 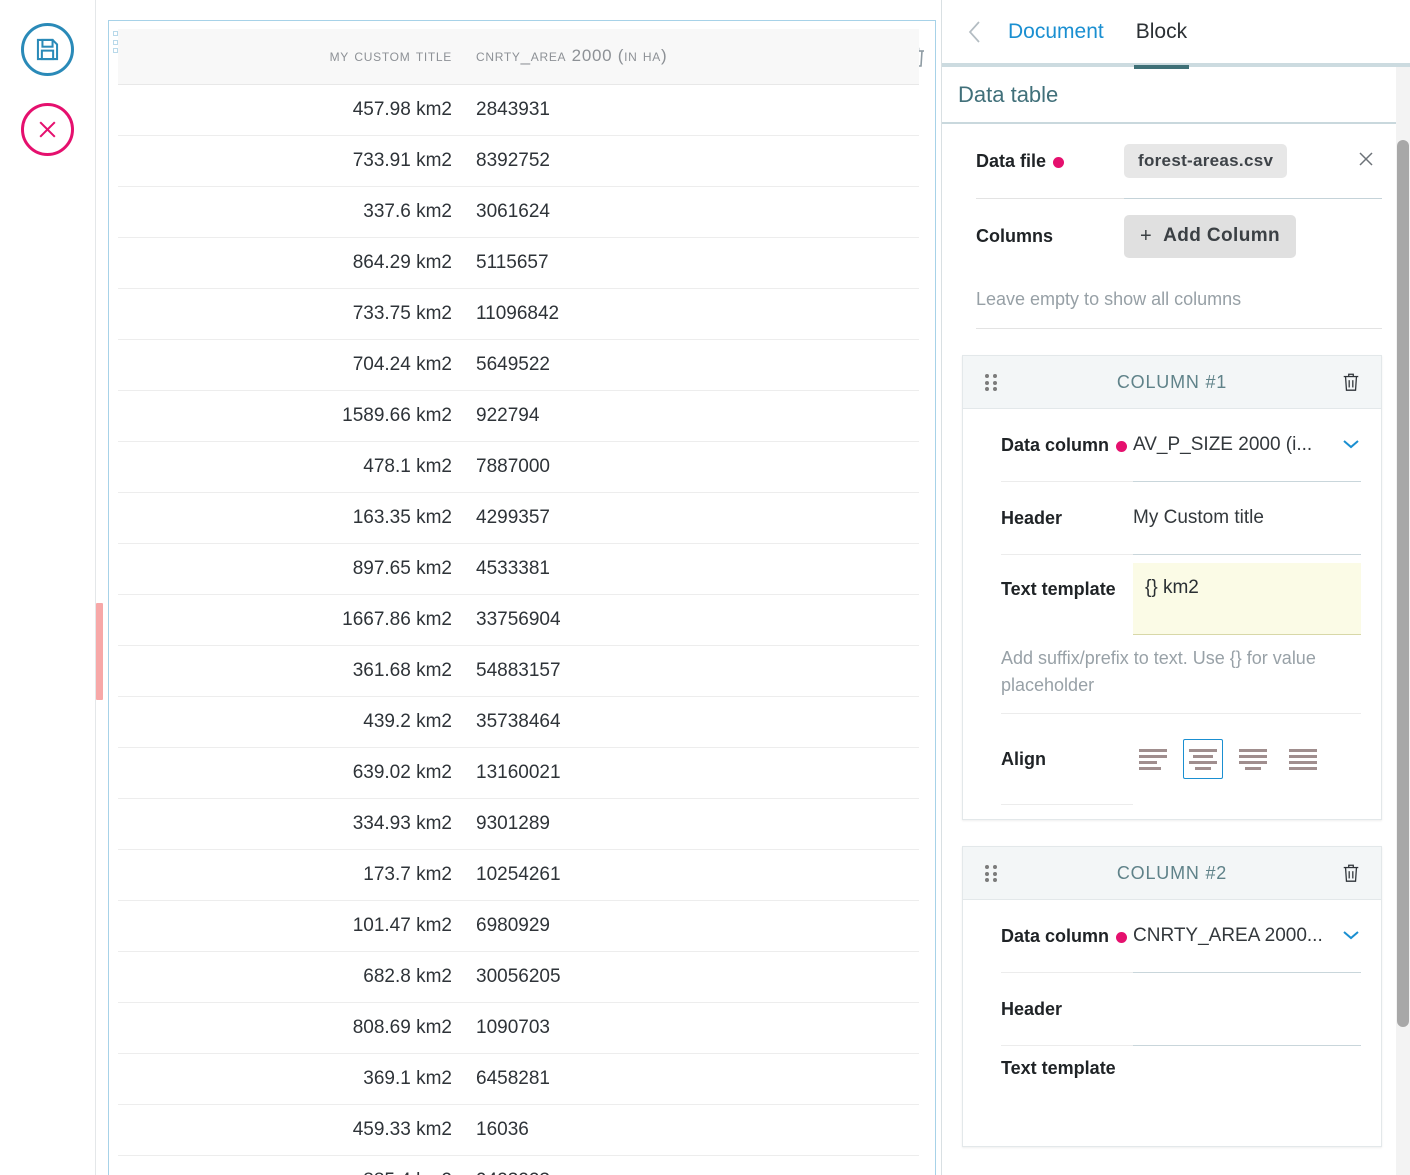 What do you see at coordinates (288, 212) in the screenshot?
I see `table-cell-custom-title: 337.6 km2` at bounding box center [288, 212].